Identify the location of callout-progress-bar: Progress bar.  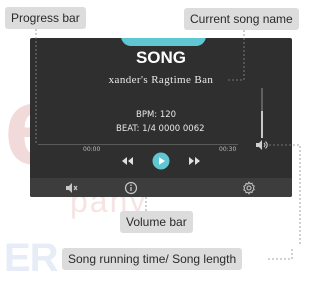
(45, 18).